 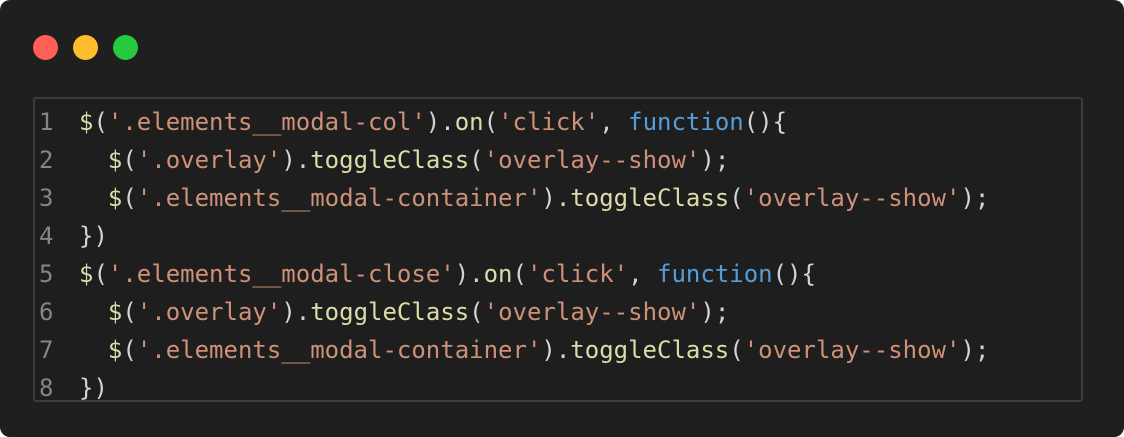 What do you see at coordinates (46, 122) in the screenshot?
I see `line-number: 1` at bounding box center [46, 122].